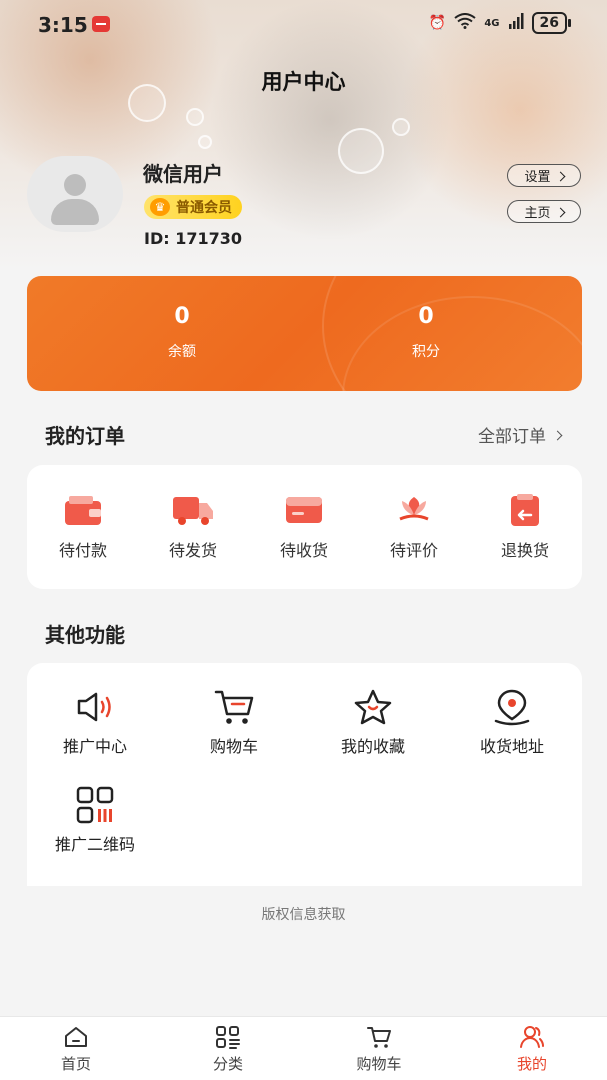  What do you see at coordinates (182, 316) in the screenshot?
I see `balance-value: 0` at bounding box center [182, 316].